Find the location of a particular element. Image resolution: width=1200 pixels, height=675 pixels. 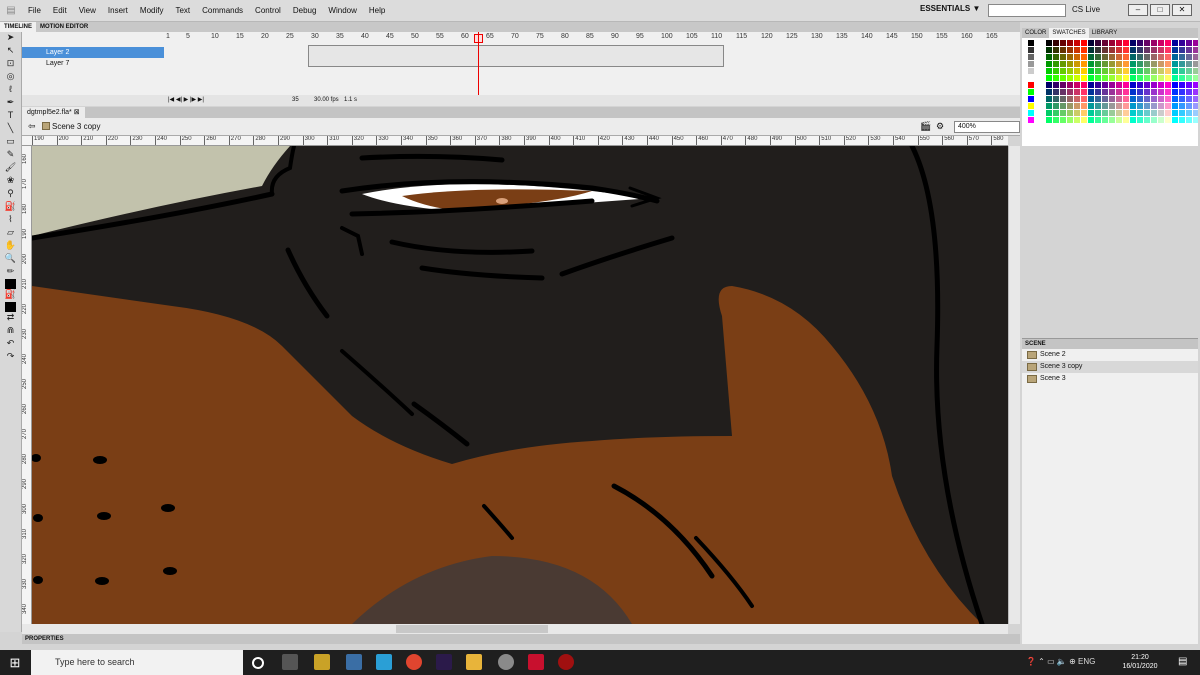

document-tab: dgtmpl5e2.fla* ⊠ is located at coordinates (53, 112).